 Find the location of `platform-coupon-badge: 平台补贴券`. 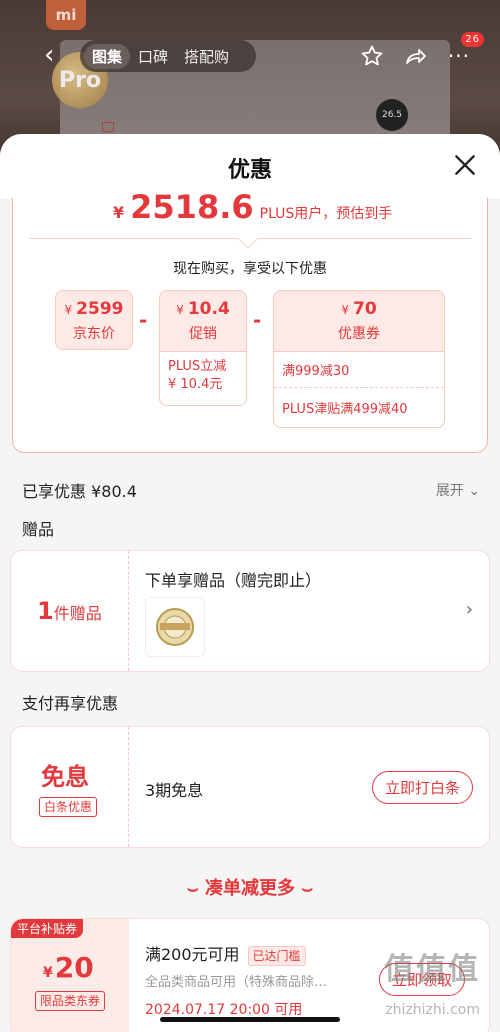

platform-coupon-badge: 平台补贴券 is located at coordinates (47, 928).